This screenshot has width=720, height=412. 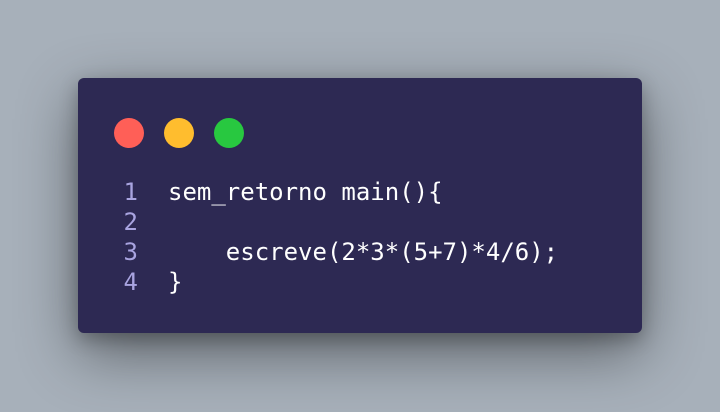 I want to click on code-text: sem_retorno main(){, so click(x=305, y=192).